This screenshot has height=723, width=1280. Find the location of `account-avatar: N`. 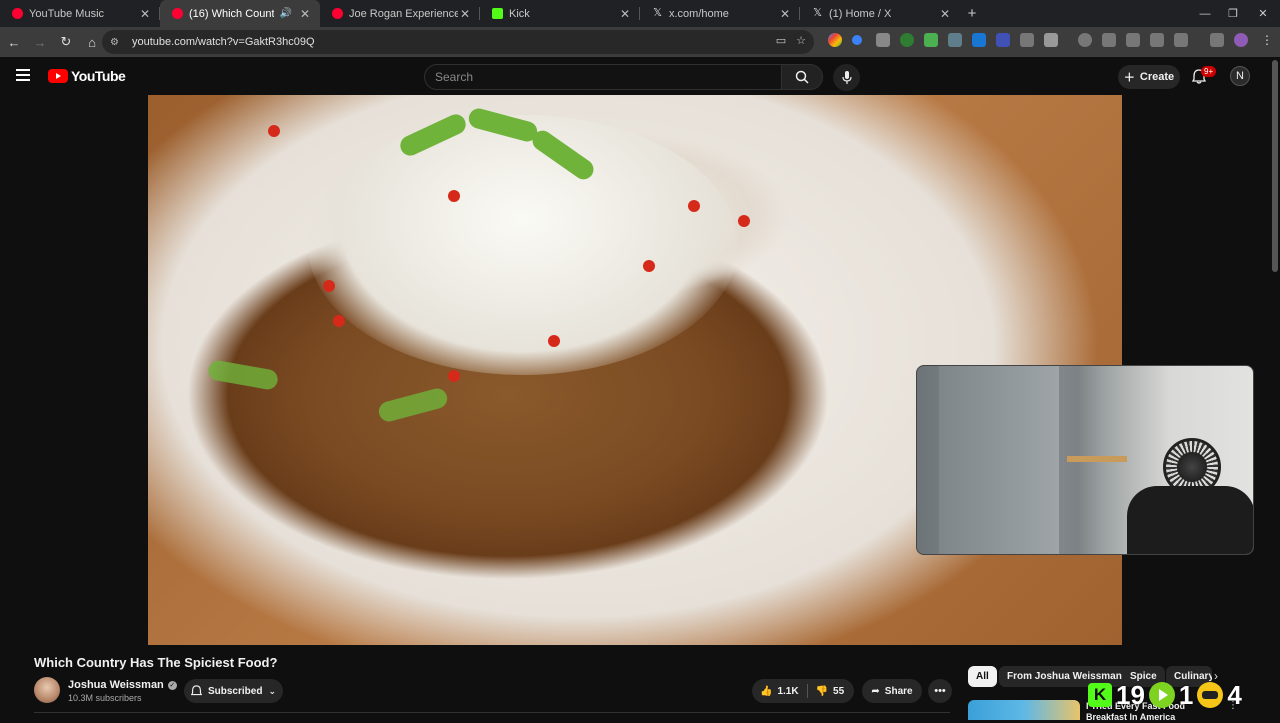

account-avatar: N is located at coordinates (1240, 76).